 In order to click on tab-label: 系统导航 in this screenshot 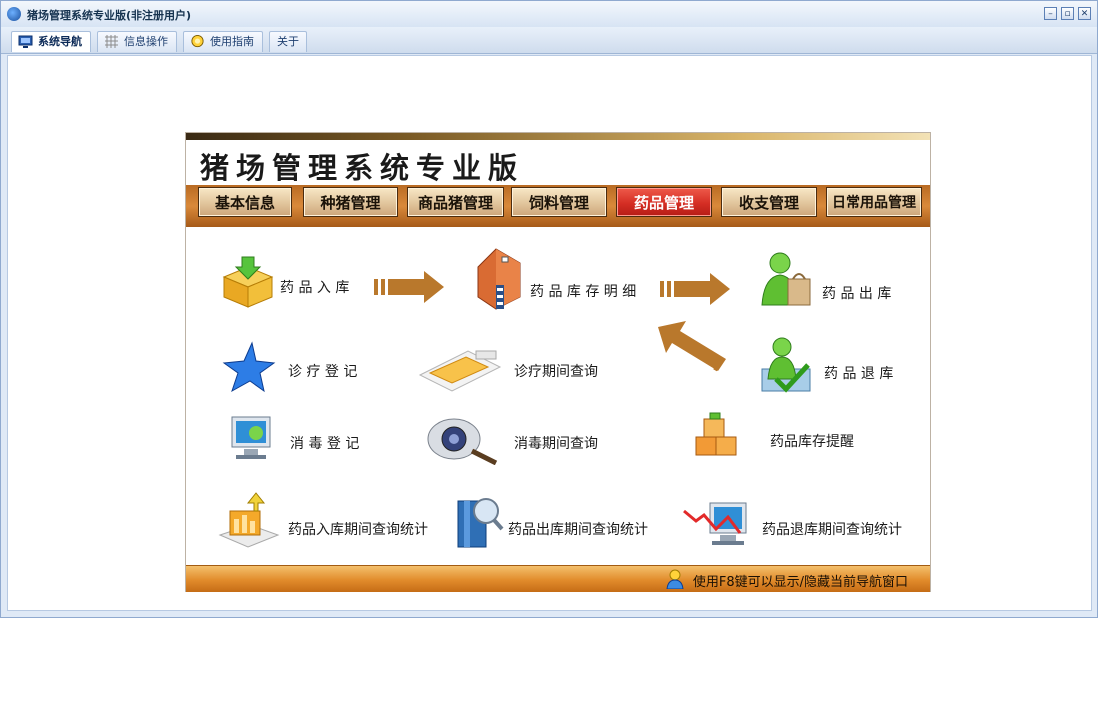, I will do `click(60, 41)`.